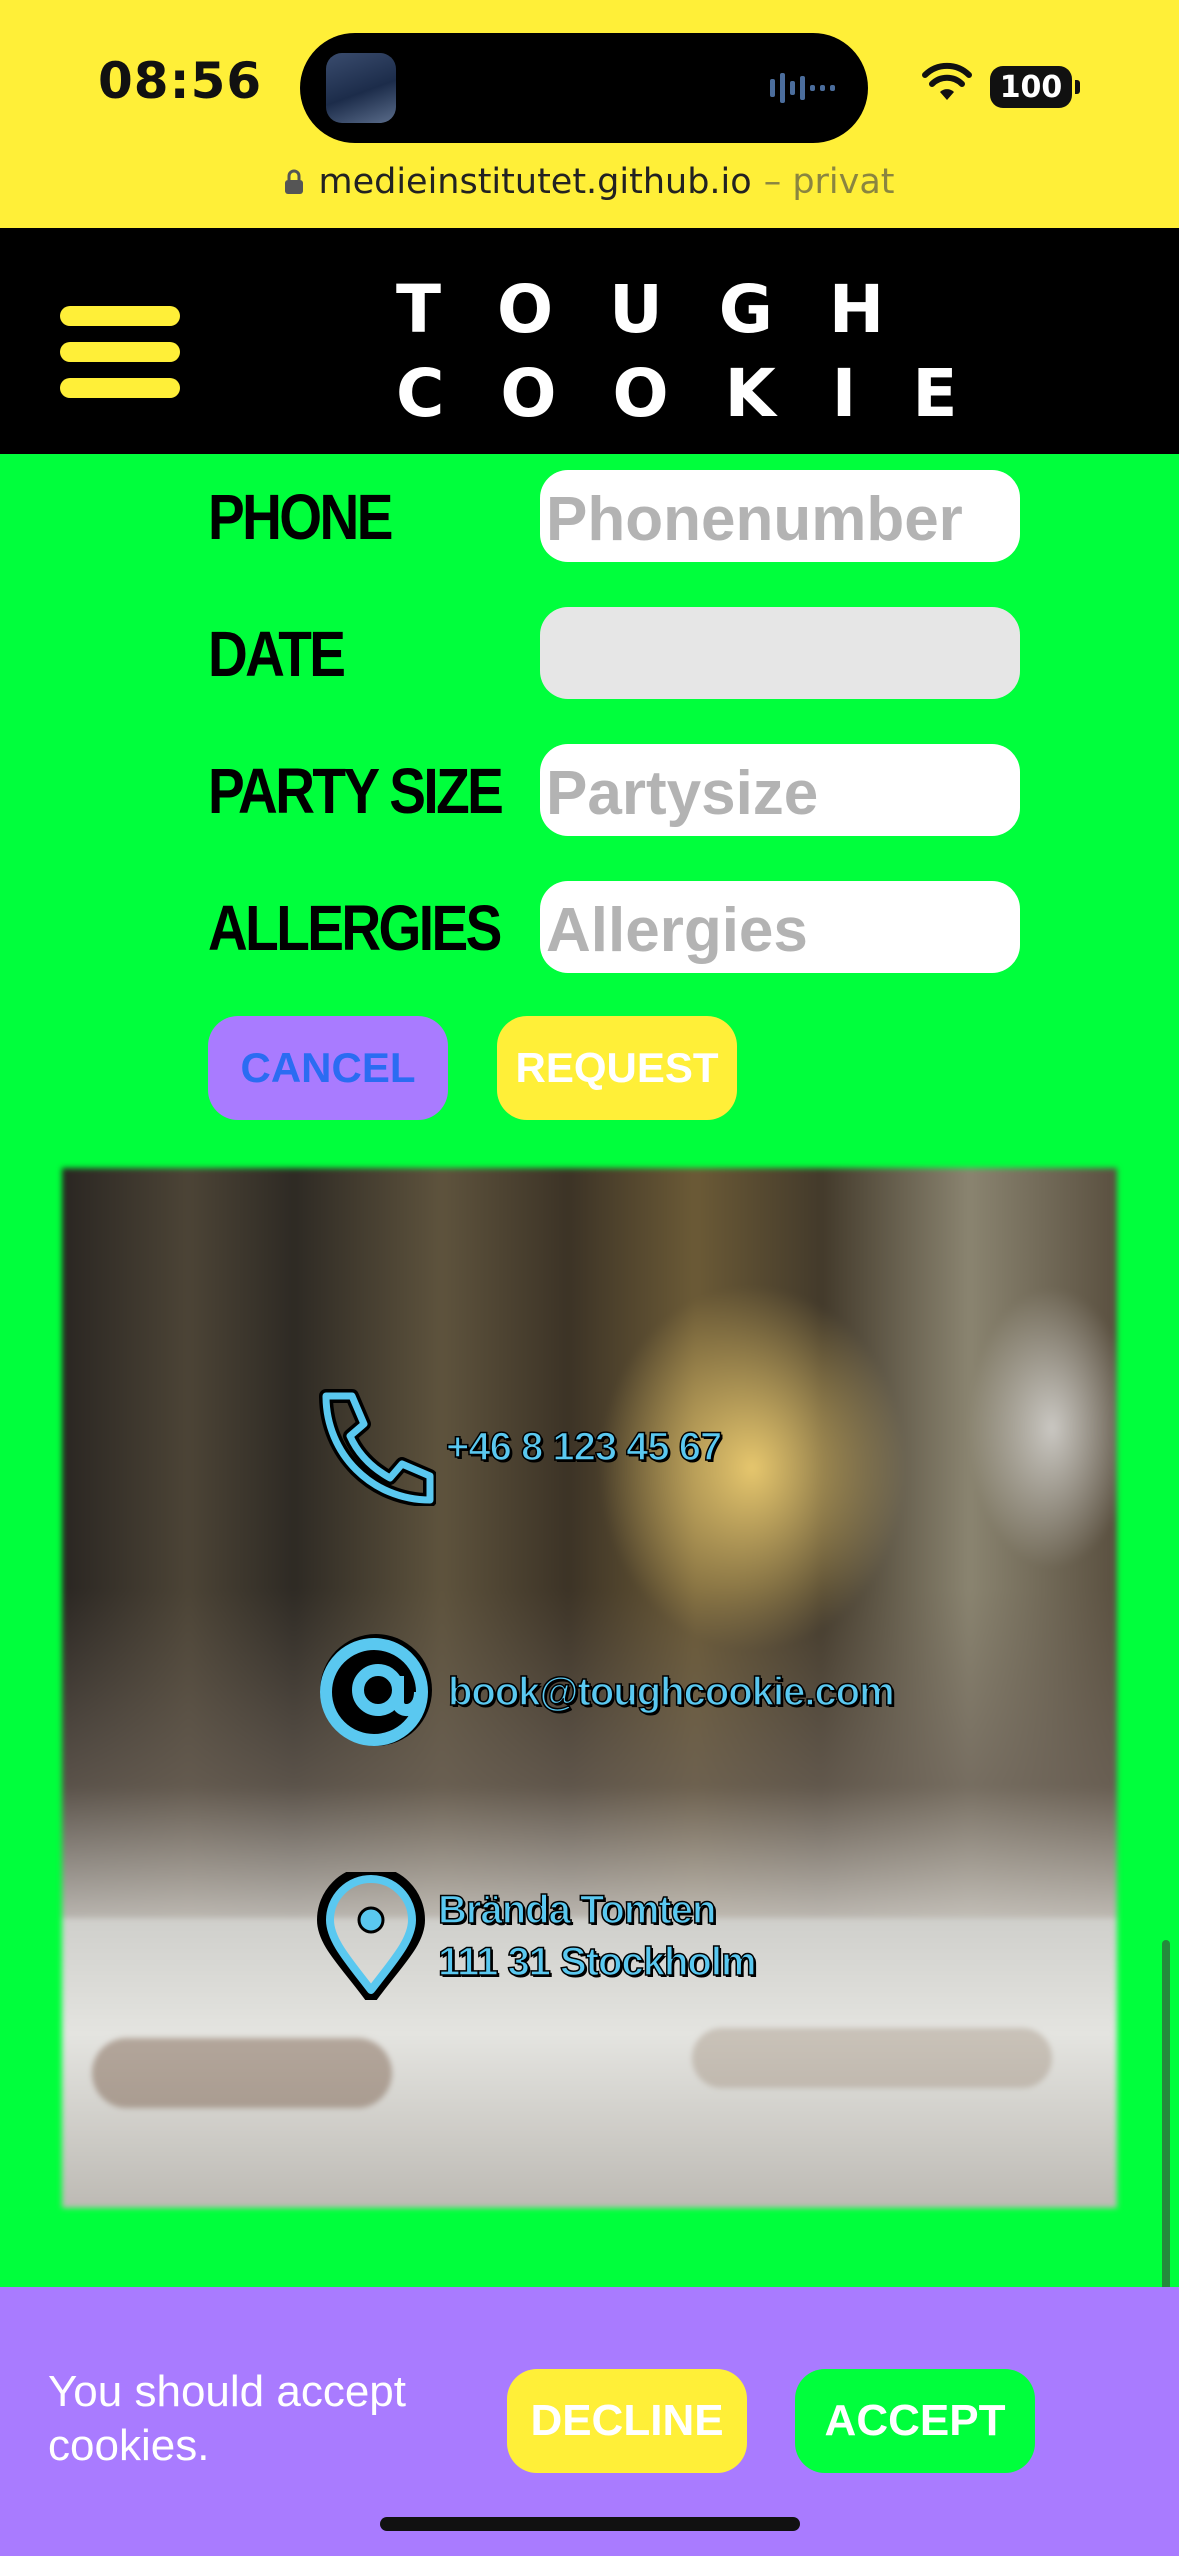 This screenshot has width=1179, height=2556. What do you see at coordinates (597, 1962) in the screenshot?
I see `address-line-2: 111 31 Stockholm` at bounding box center [597, 1962].